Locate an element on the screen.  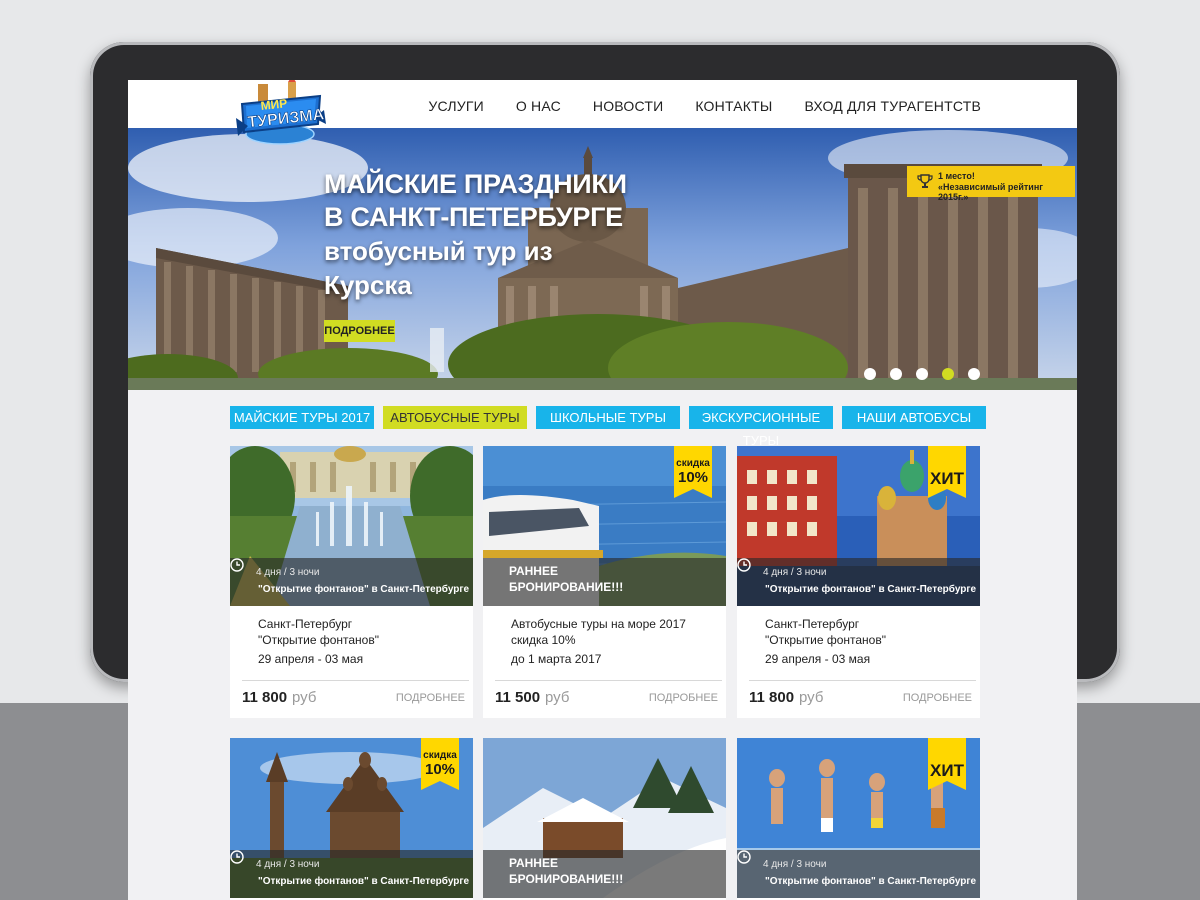
tour-desc-line-1: Автобусные туры на море 2017 is located at coordinates (598, 624).